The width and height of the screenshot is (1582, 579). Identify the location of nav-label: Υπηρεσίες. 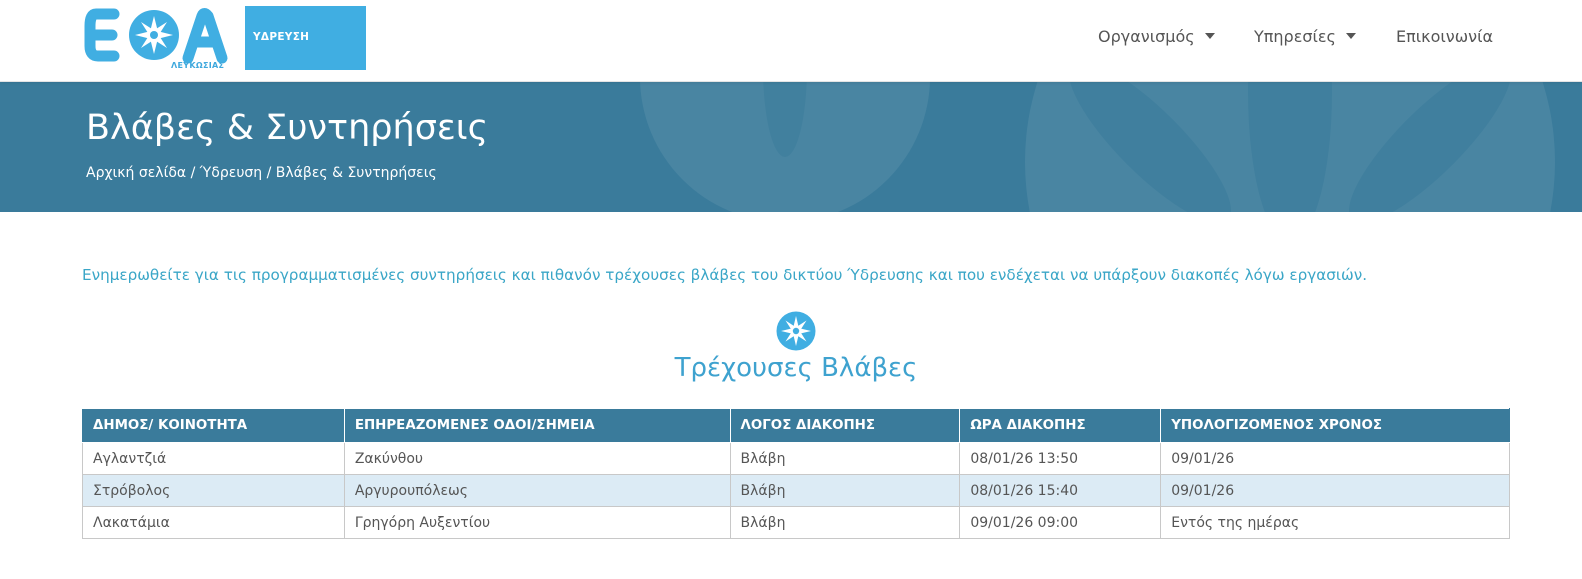
(1295, 36).